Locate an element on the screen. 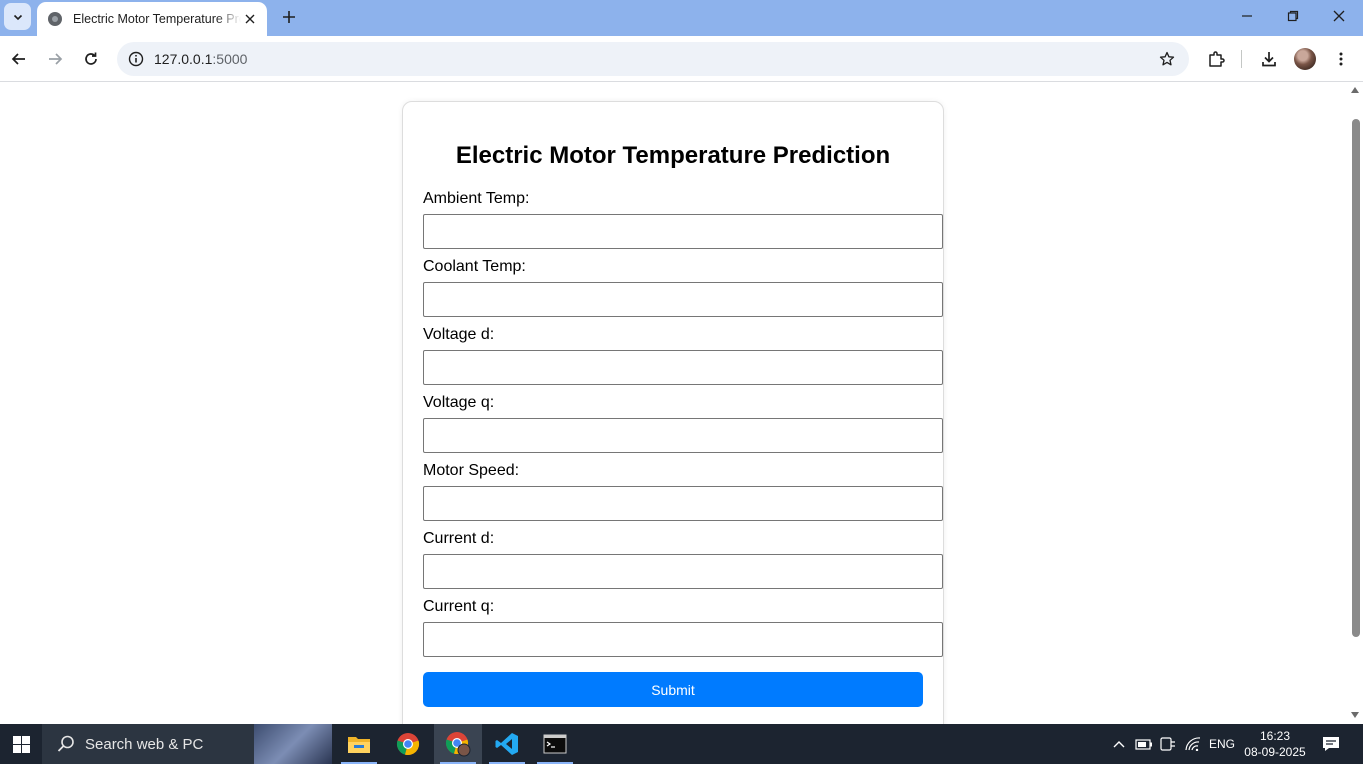 This screenshot has height=764, width=1363. file-explorer-button is located at coordinates (359, 744).